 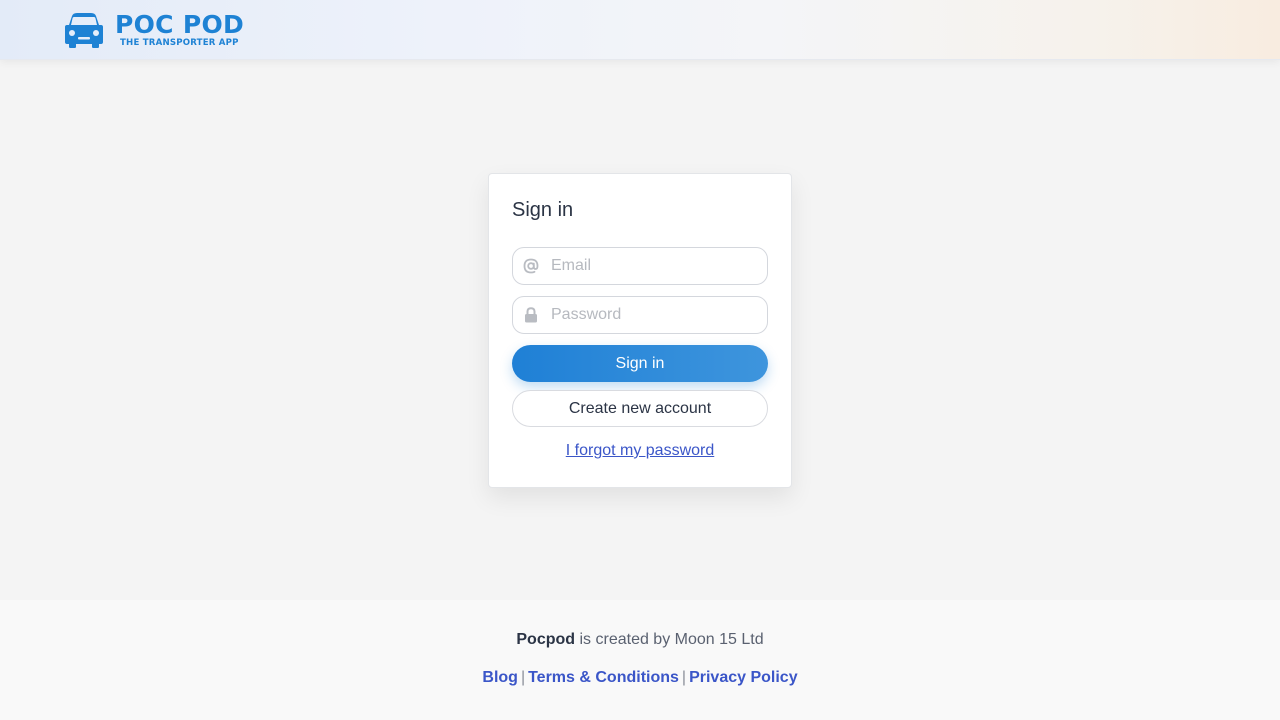 What do you see at coordinates (543, 210) in the screenshot?
I see `signin-title: Sign in` at bounding box center [543, 210].